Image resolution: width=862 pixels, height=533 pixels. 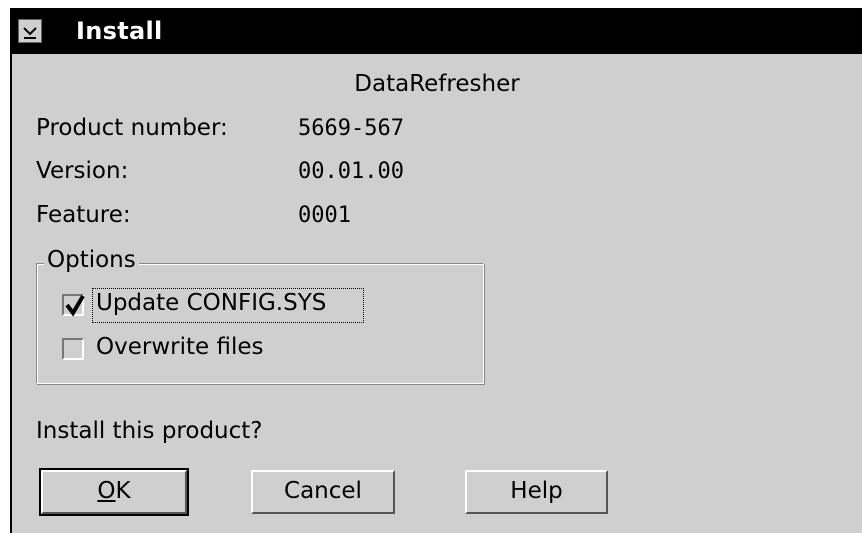 I want to click on options-group, so click(x=260, y=323).